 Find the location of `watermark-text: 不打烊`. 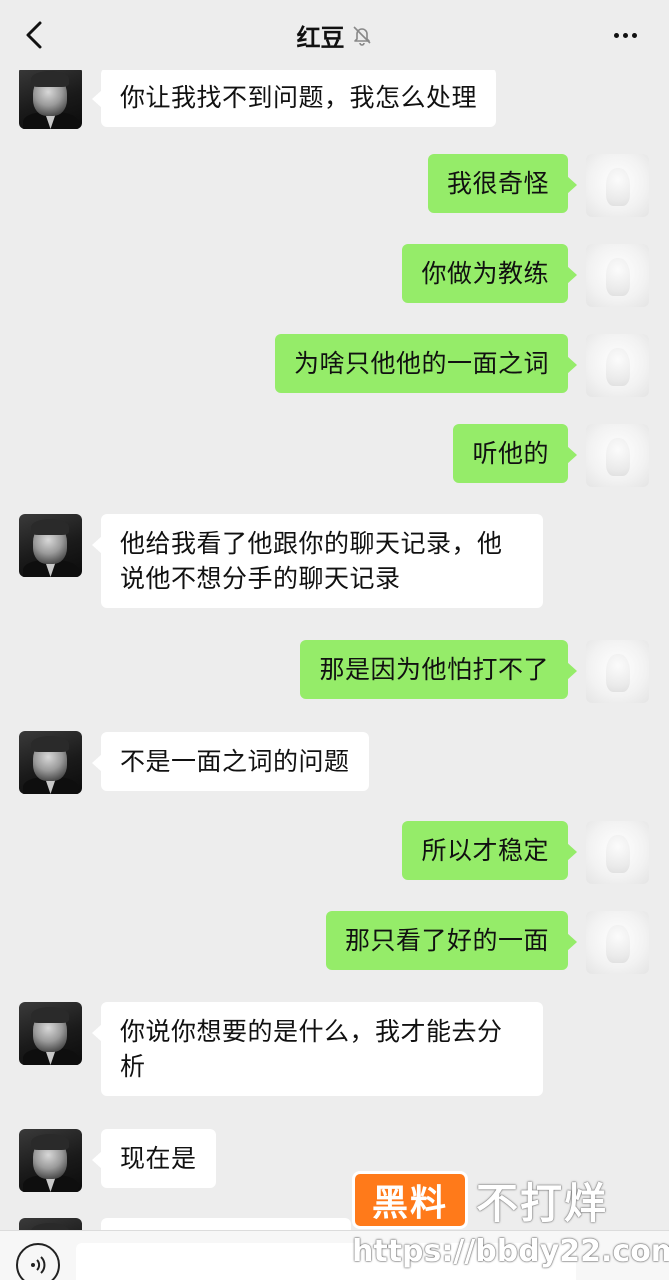

watermark-text: 不打烊 is located at coordinates (542, 1203).